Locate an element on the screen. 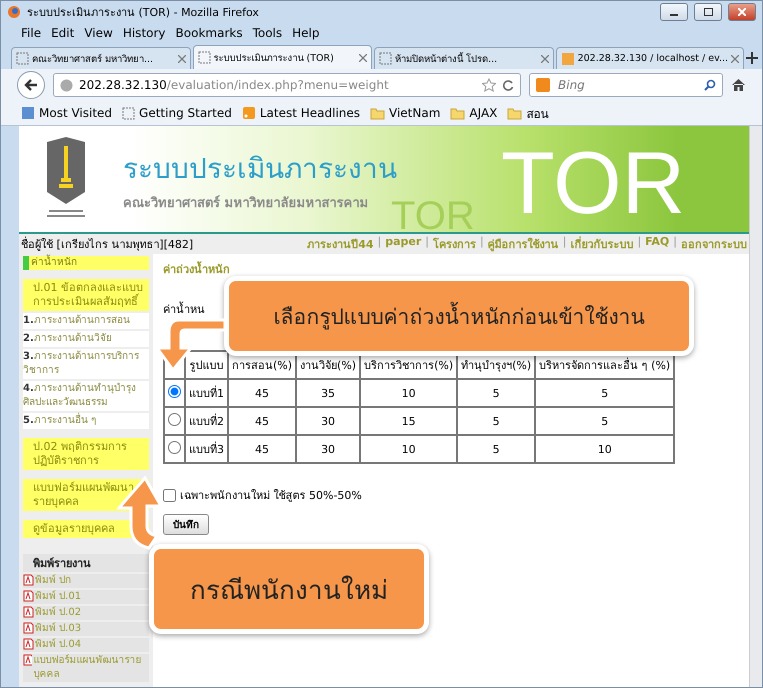 The width and height of the screenshot is (763, 688). address-field: 202.28.32.130/evaluation/index.php?menu=weight is located at coordinates (287, 85).